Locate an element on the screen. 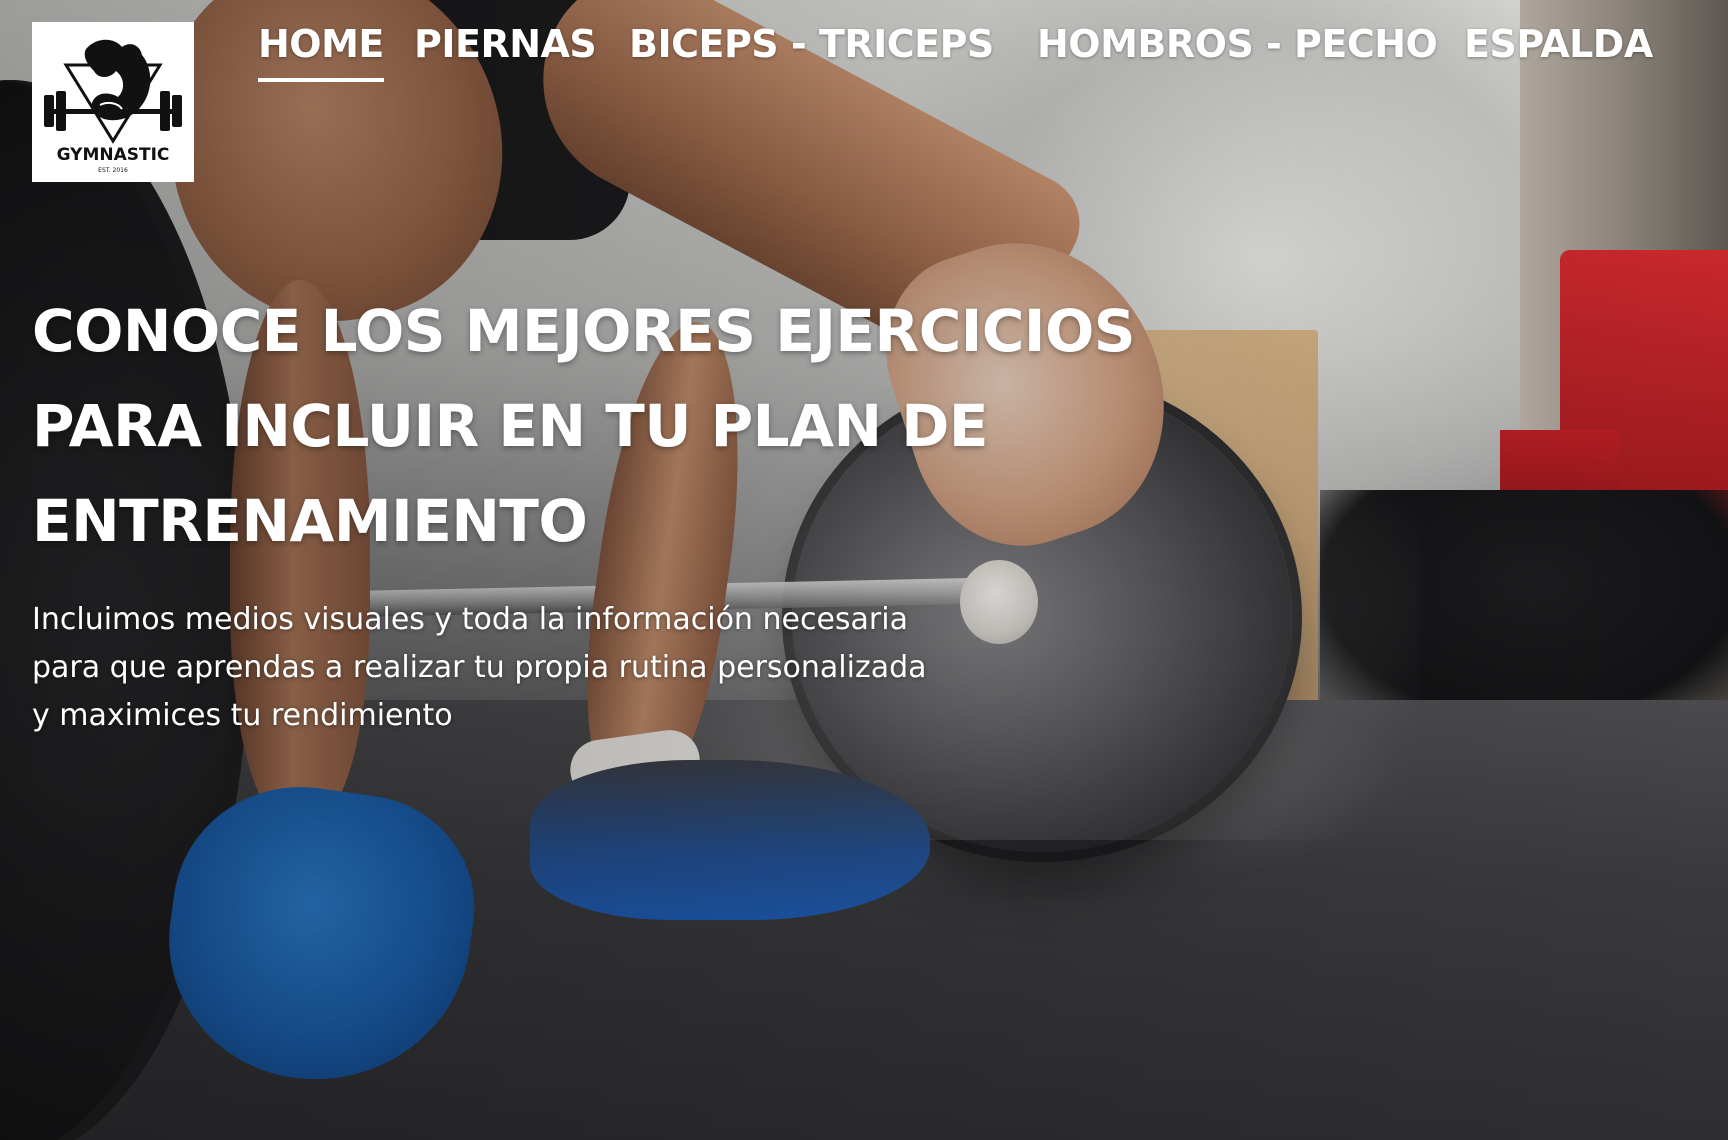 Image resolution: width=1728 pixels, height=1140 pixels. logo-subtext: EST. 2016 is located at coordinates (113, 170).